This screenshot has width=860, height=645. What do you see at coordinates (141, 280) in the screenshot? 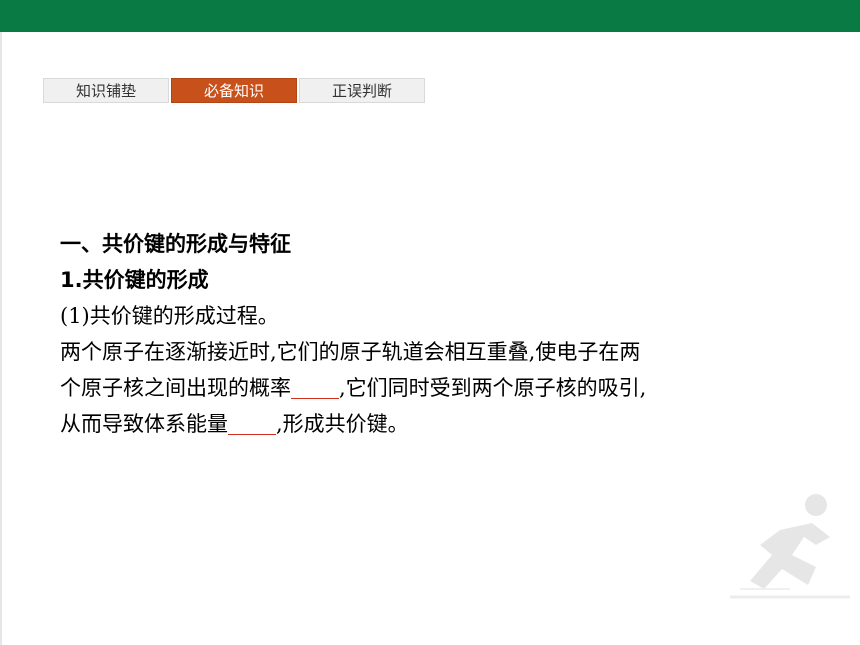
I see `subsection-text: .共价键的形成` at bounding box center [141, 280].